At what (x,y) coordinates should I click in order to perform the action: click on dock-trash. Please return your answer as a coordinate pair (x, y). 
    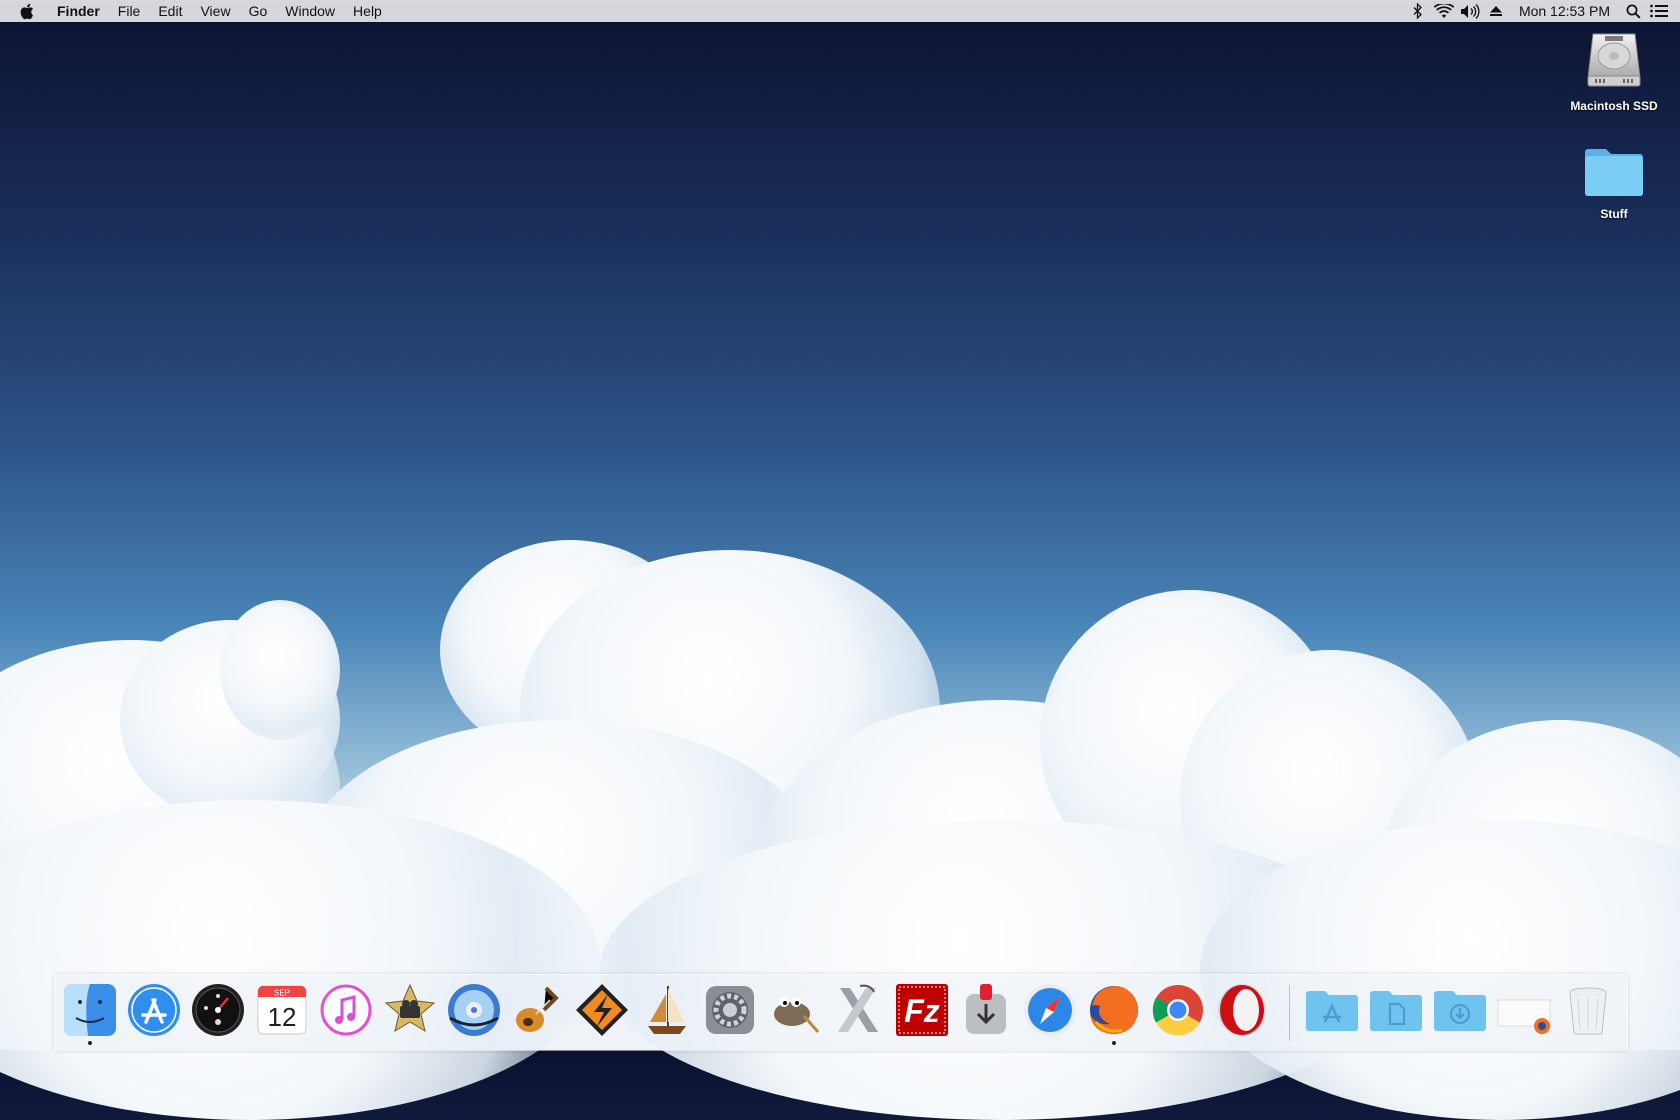
    Looking at the image, I should click on (1588, 1010).